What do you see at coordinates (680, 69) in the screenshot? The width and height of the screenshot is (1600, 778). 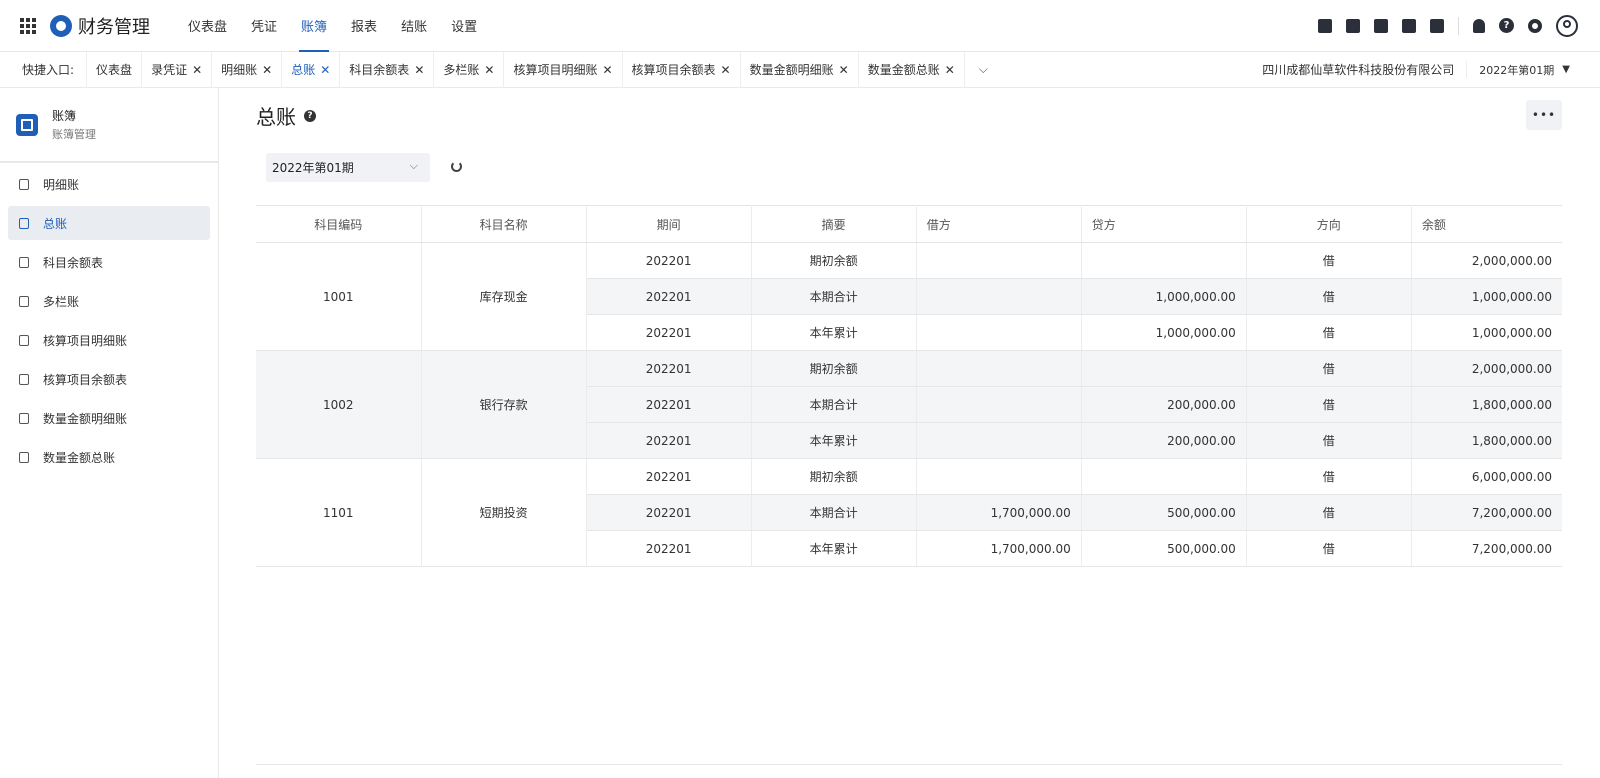 I see `quick-tab: 核算项目余额表 ✕` at bounding box center [680, 69].